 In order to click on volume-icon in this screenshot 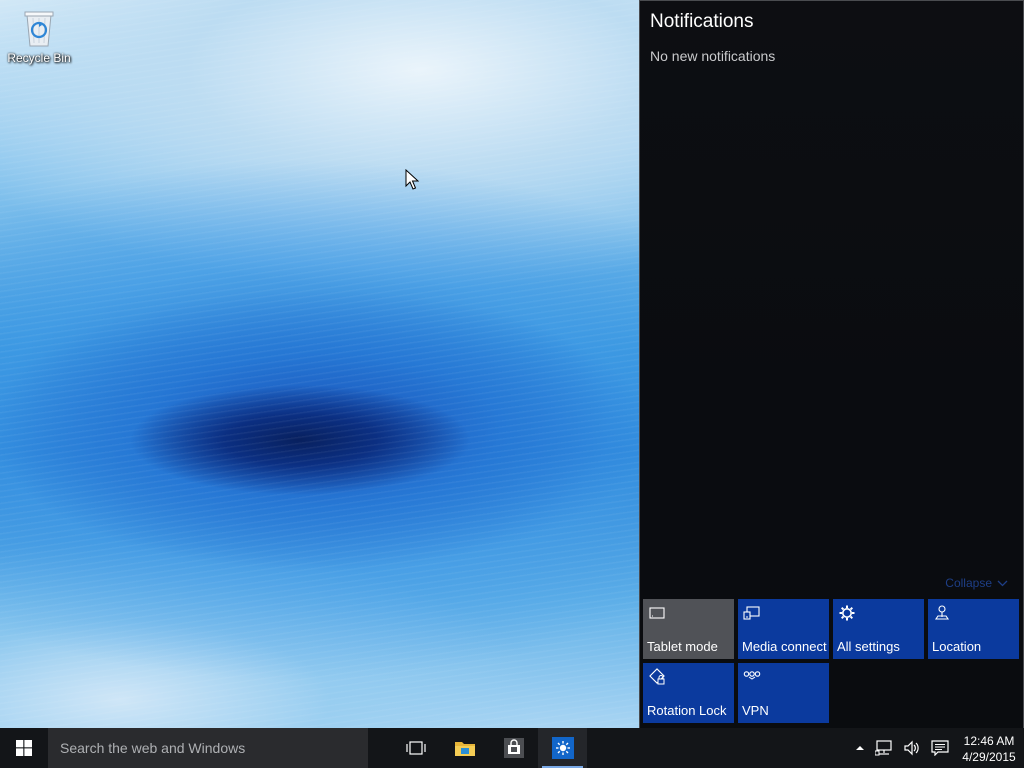, I will do `click(911, 748)`.